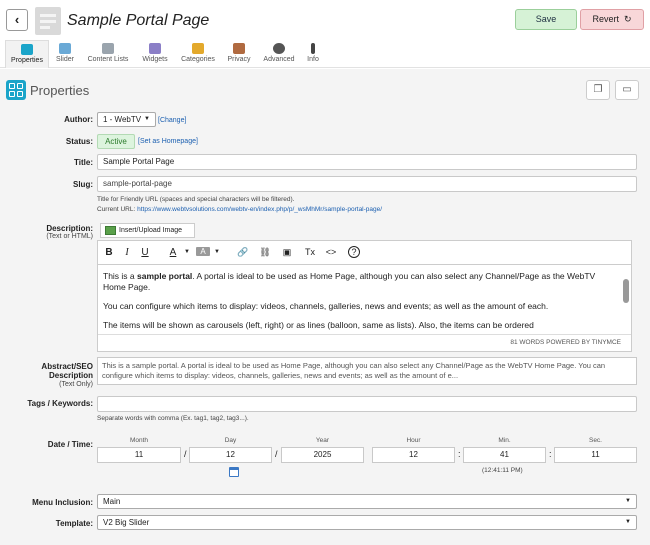 Image resolution: width=650 pixels, height=545 pixels. I want to click on set-homepage-link: [Set as Homepage], so click(168, 141).